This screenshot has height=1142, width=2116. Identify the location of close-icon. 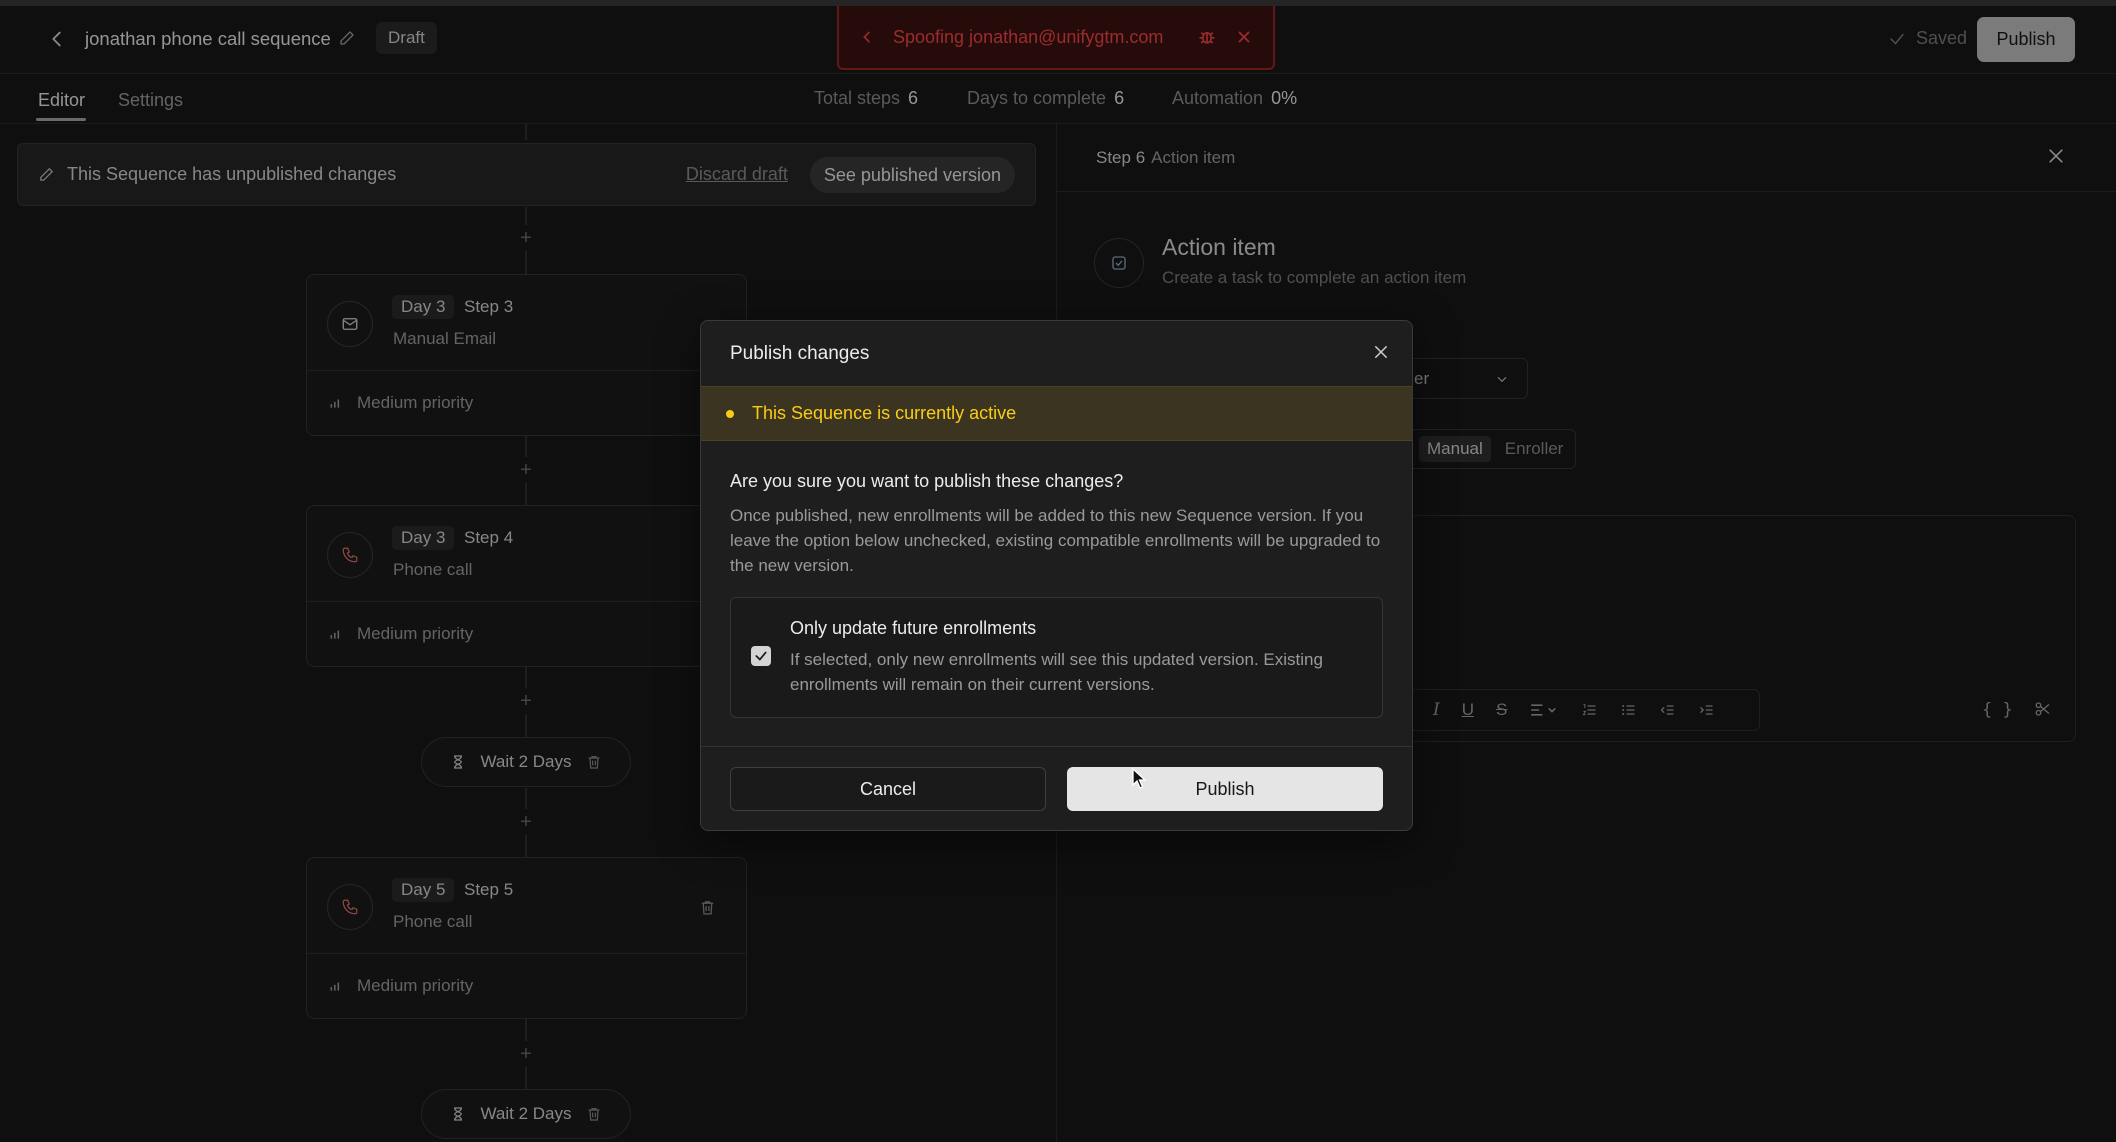
(1381, 352).